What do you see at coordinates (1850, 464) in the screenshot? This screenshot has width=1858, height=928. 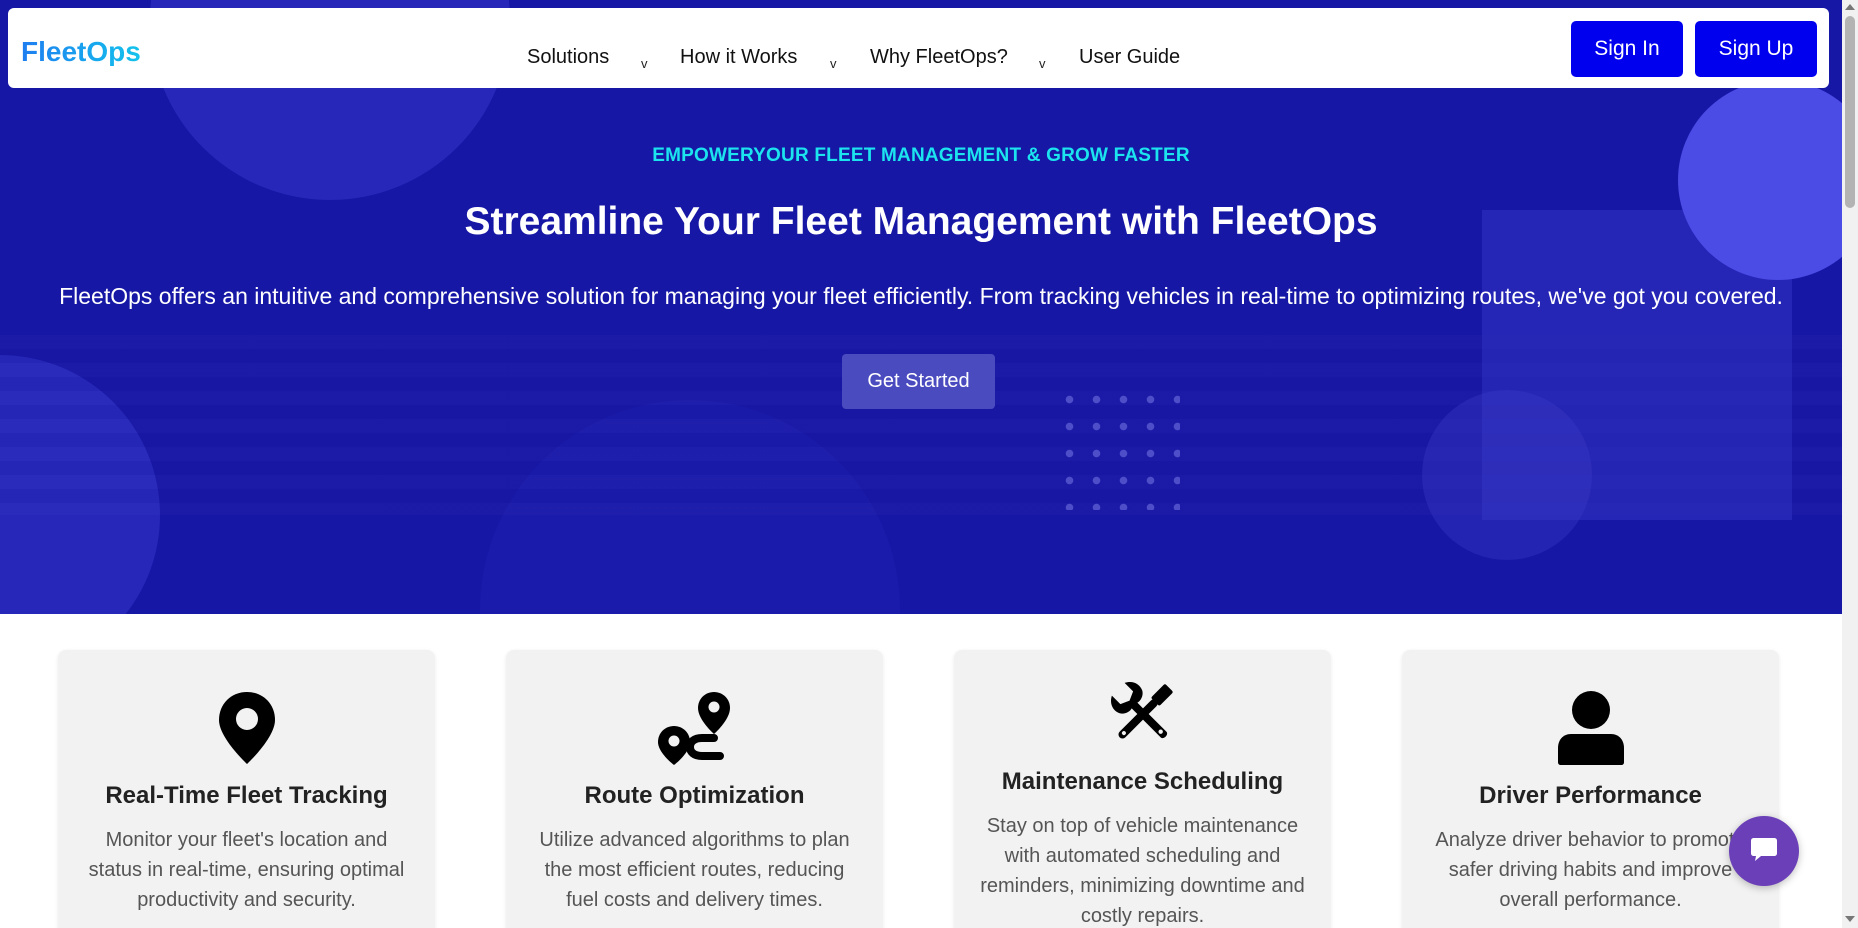 I see `vertical-scrollbar` at bounding box center [1850, 464].